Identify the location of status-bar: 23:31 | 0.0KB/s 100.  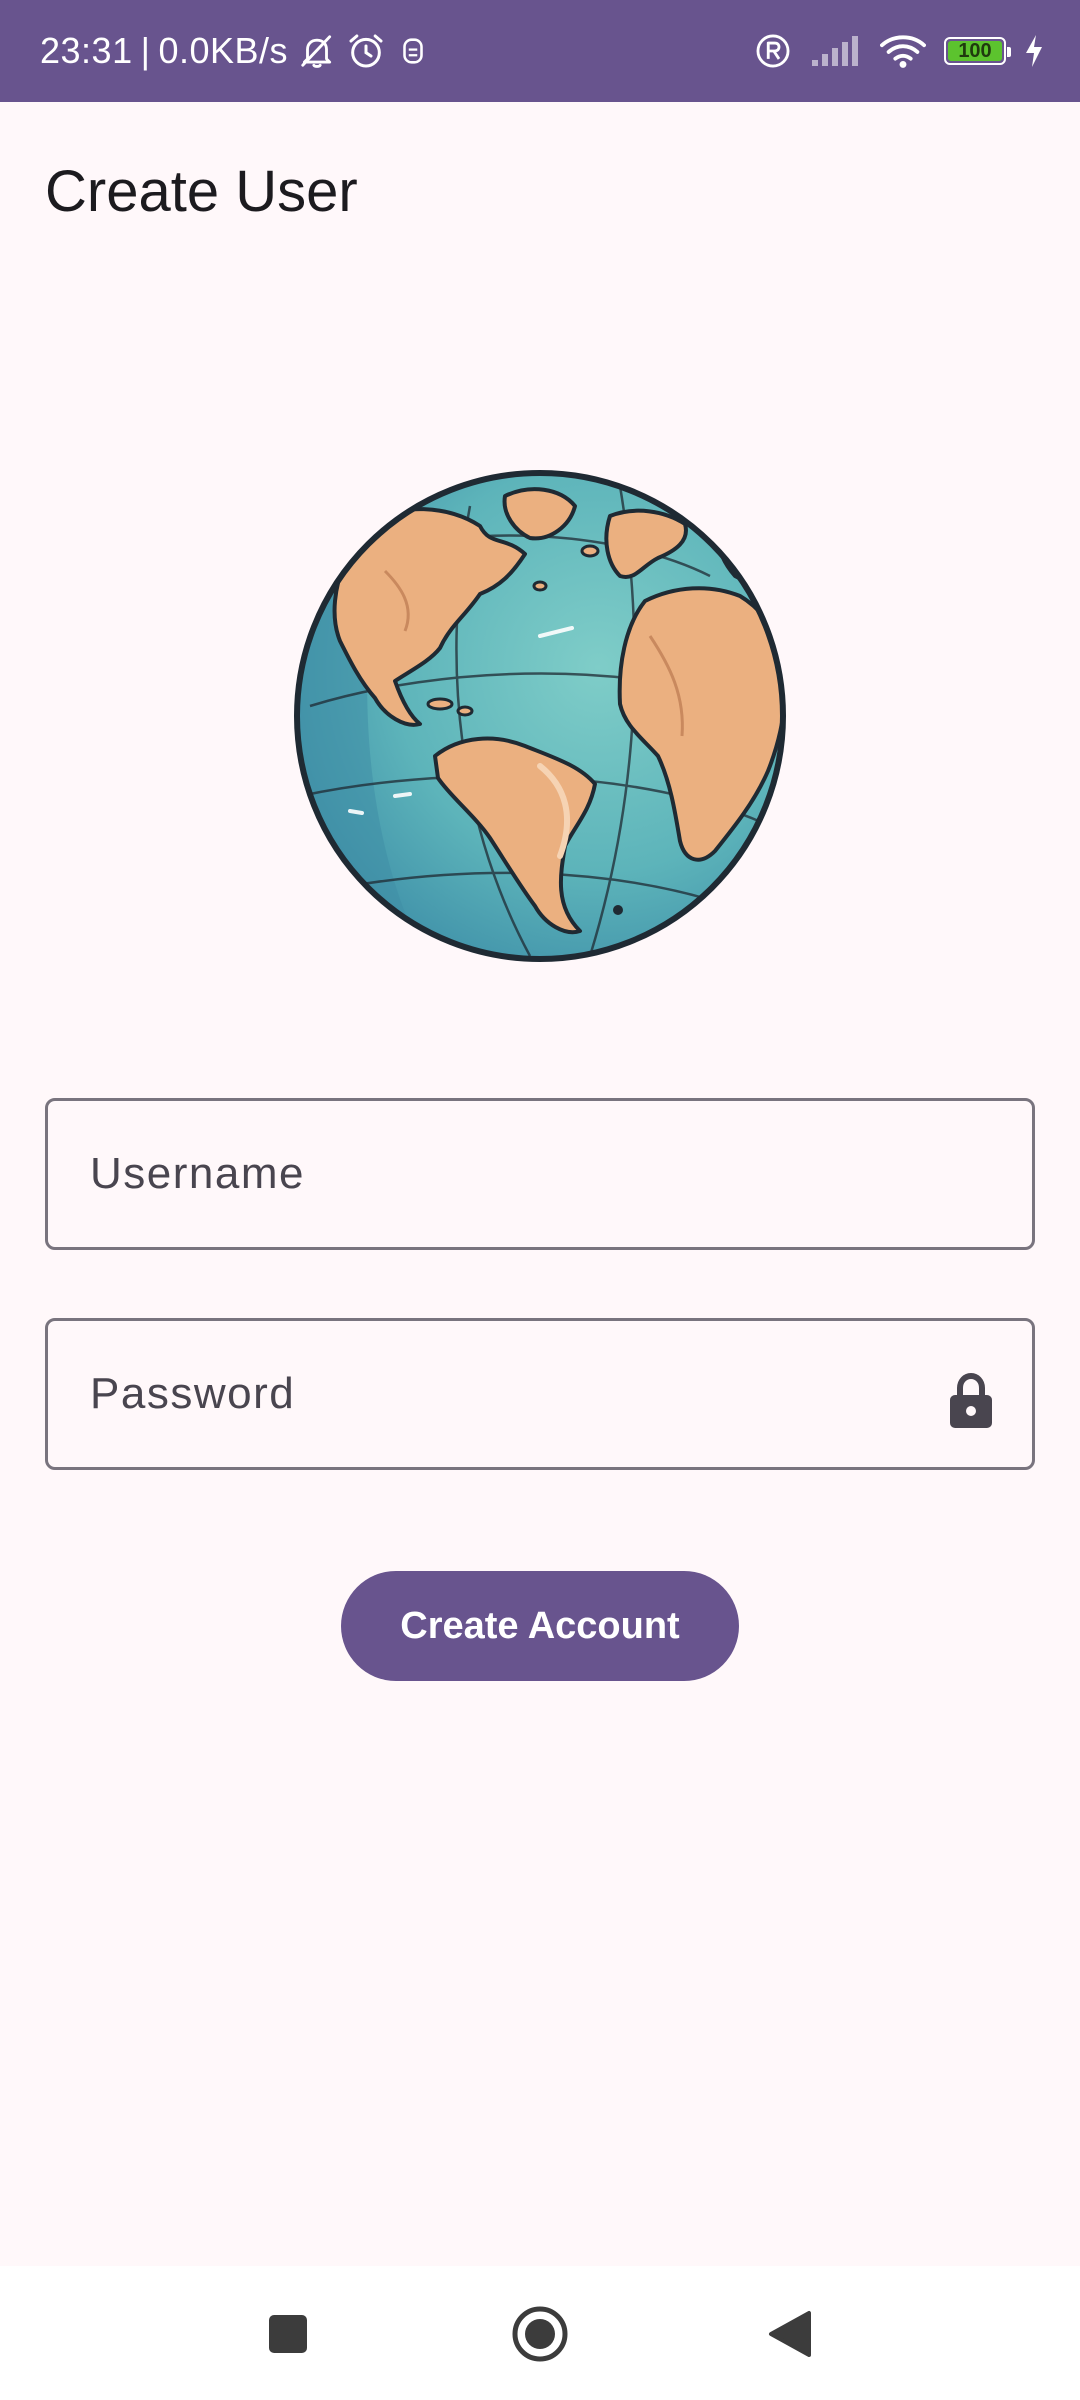
(540, 51).